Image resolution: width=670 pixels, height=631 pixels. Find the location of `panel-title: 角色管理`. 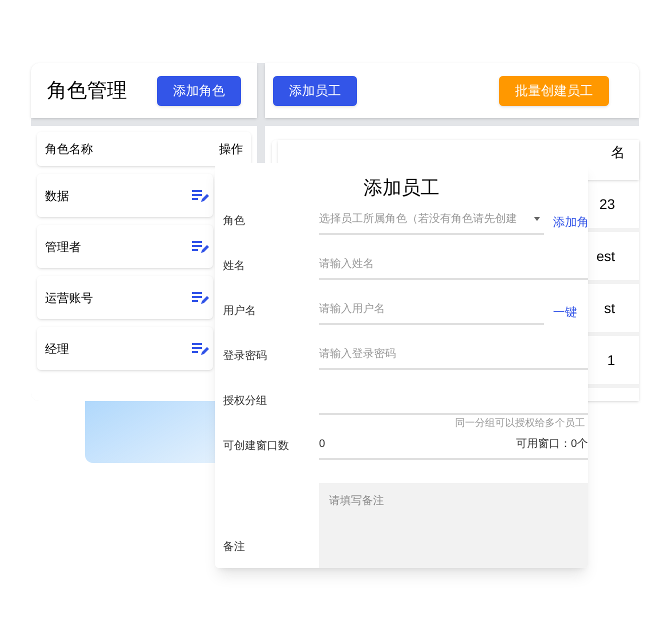

panel-title: 角色管理 is located at coordinates (87, 91).